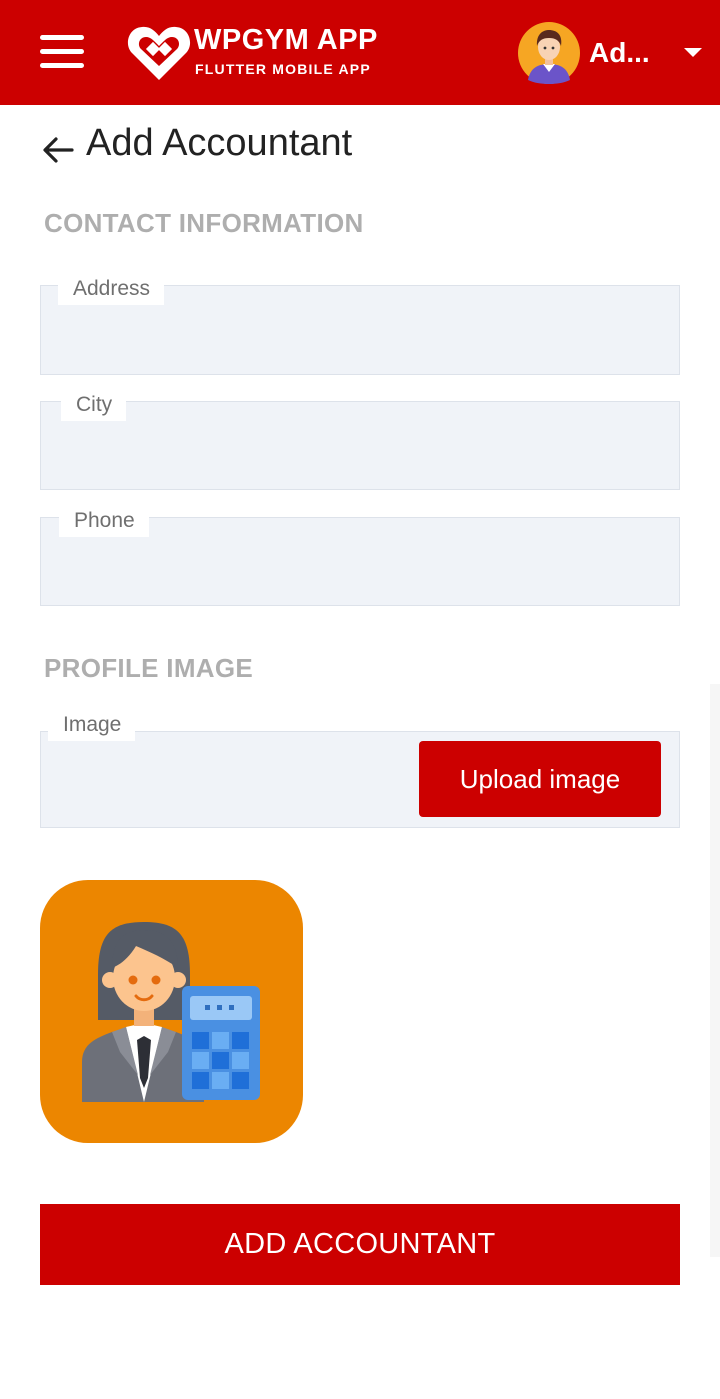  Describe the element at coordinates (58, 150) in the screenshot. I see `arrow-left-icon` at that location.